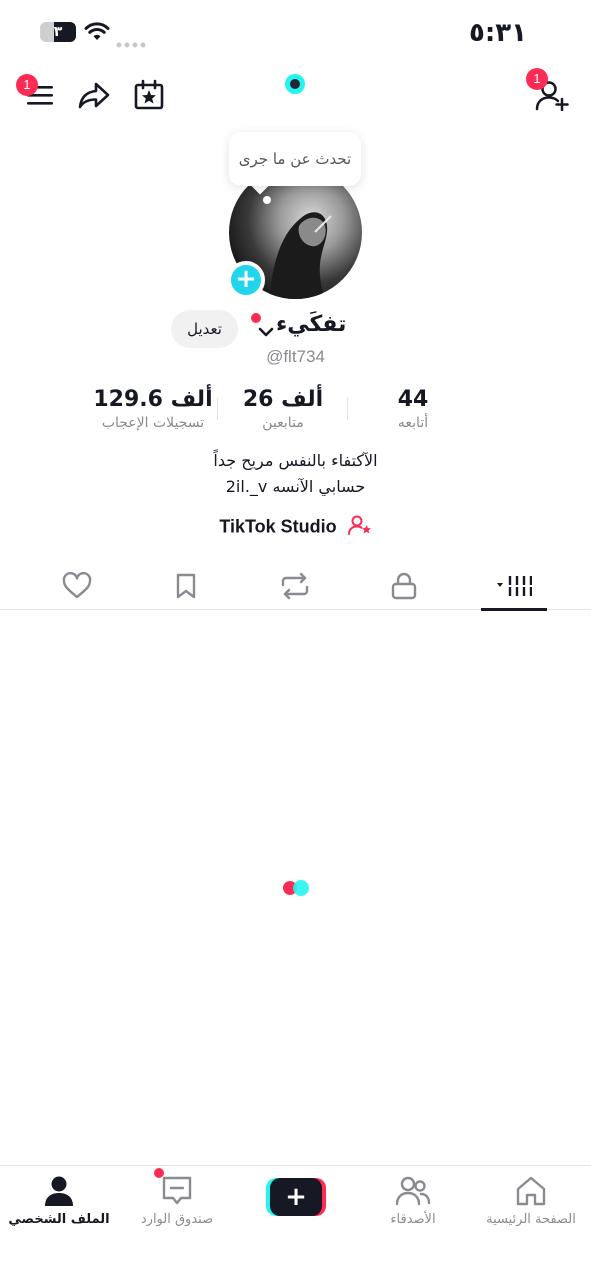 The image size is (591, 1280). Describe the element at coordinates (531, 1191) in the screenshot. I see `home-icon` at that location.